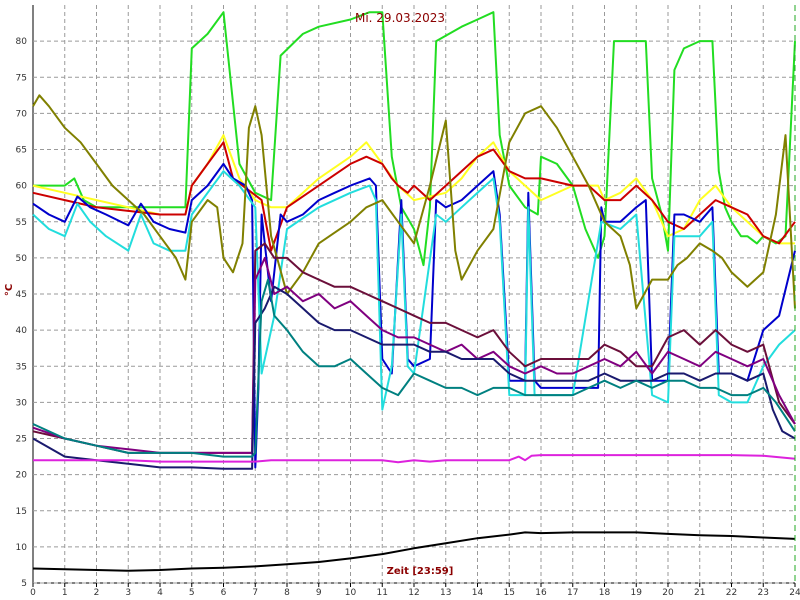  I want to click on x-tick-label: 22, so click(731, 593).